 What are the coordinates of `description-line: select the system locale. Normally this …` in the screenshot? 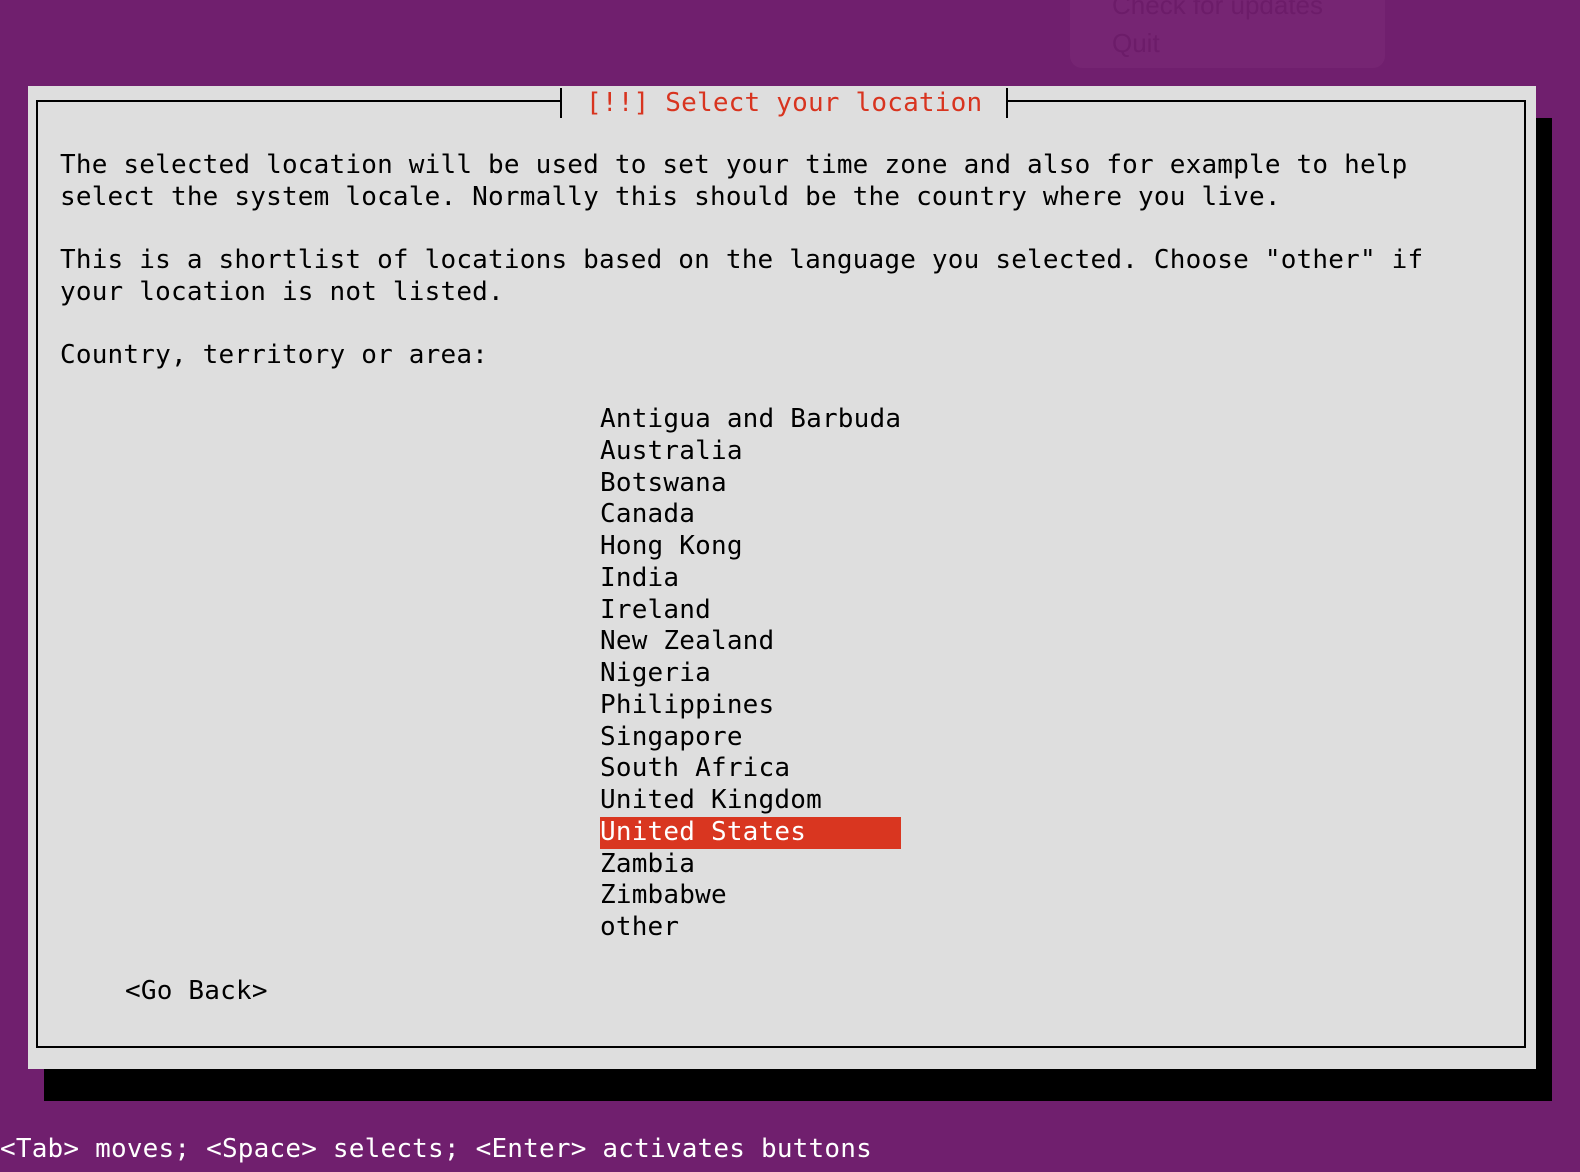 It's located at (670, 197).